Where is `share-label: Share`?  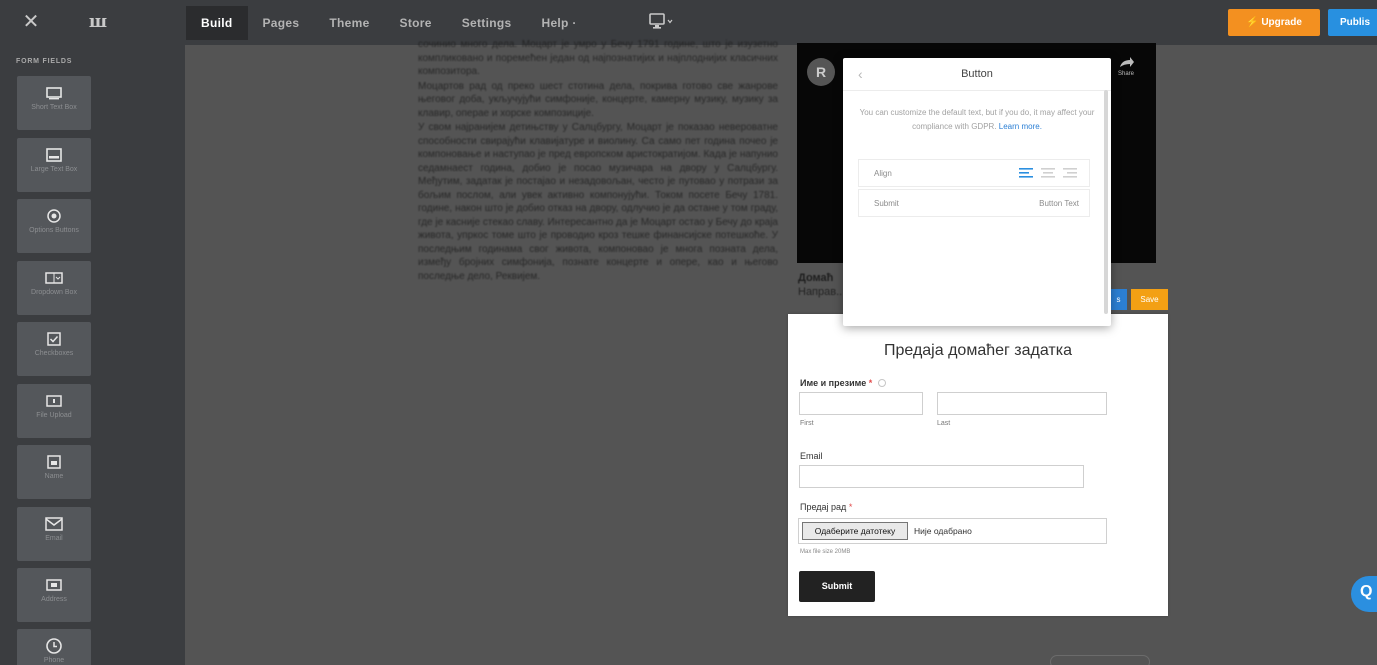
share-label: Share is located at coordinates (1125, 74).